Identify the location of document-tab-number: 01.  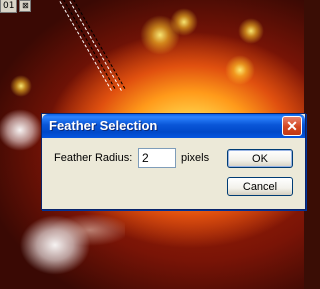
(9, 6).